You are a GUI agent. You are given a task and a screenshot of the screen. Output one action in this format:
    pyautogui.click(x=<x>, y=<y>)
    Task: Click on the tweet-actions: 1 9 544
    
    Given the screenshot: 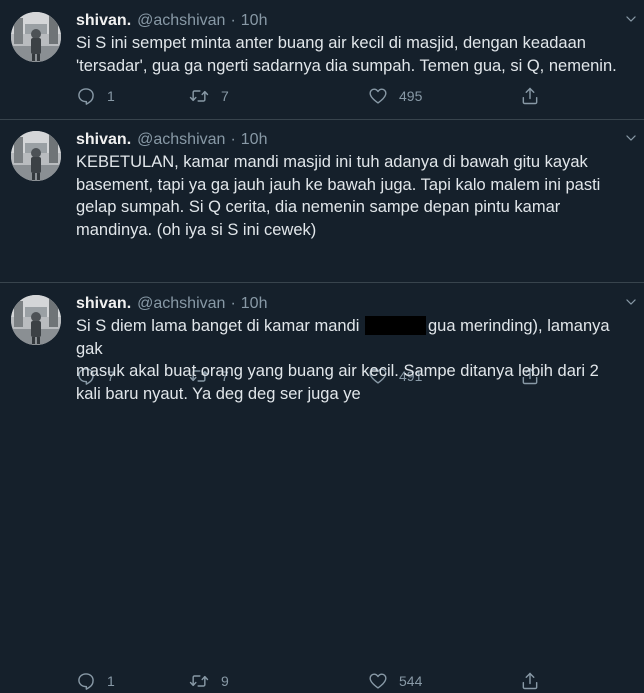 What is the action you would take?
    pyautogui.click(x=352, y=681)
    